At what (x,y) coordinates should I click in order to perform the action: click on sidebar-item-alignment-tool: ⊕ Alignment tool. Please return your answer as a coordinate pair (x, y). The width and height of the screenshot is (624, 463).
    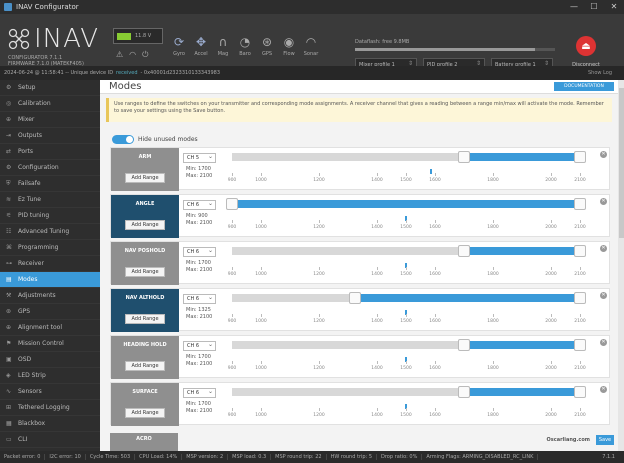
    Looking at the image, I should click on (50, 328).